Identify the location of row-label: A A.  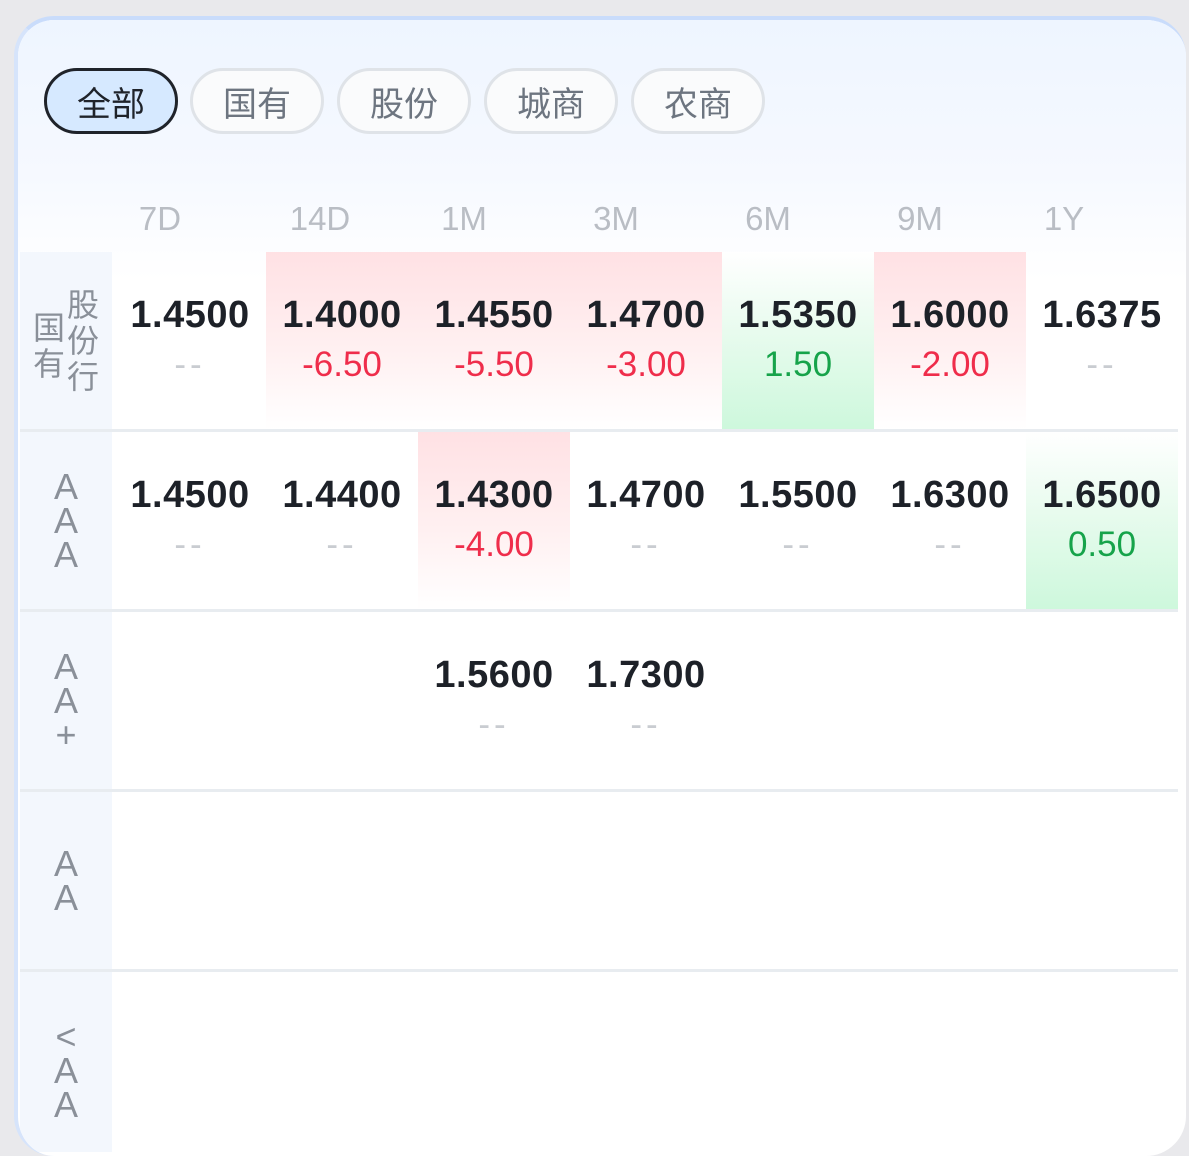
(66, 881).